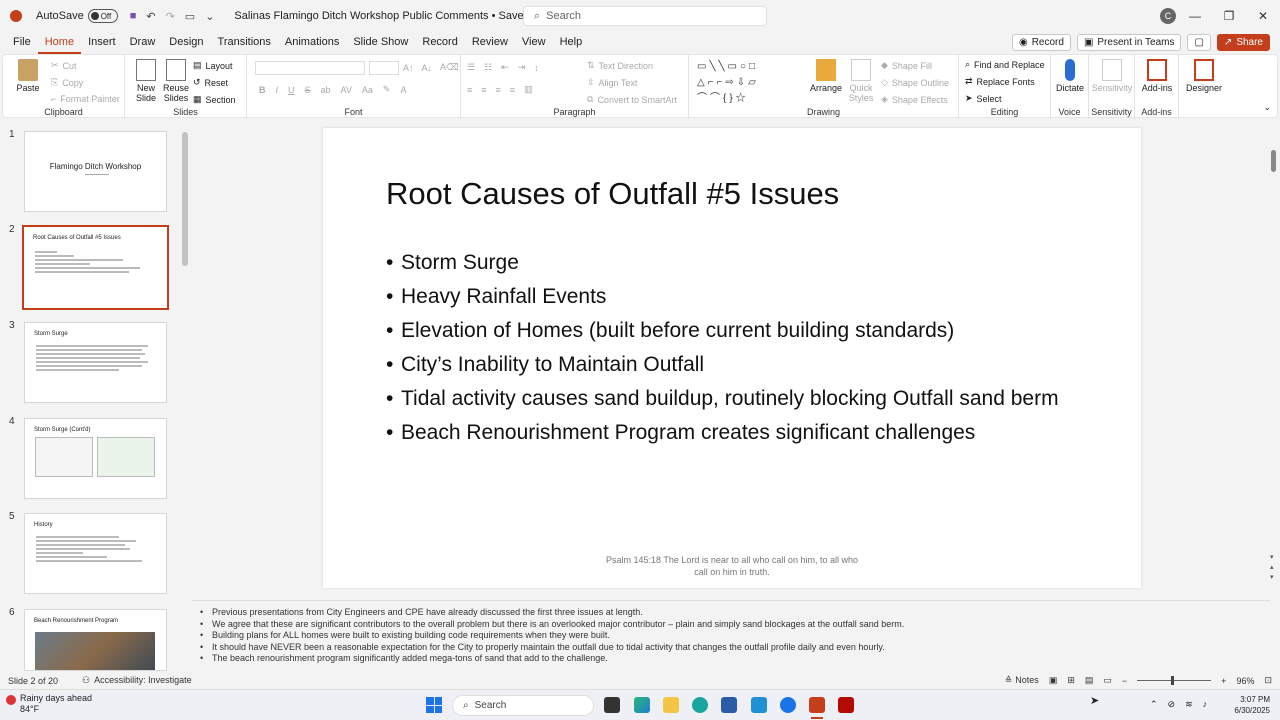 The width and height of the screenshot is (1280, 720). What do you see at coordinates (1195, 16) in the screenshot?
I see `minimize-icon: —` at bounding box center [1195, 16].